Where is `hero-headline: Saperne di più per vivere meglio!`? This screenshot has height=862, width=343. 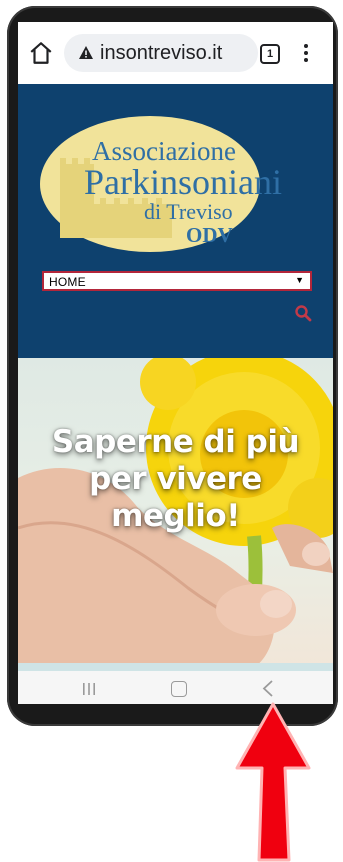 hero-headline: Saperne di più per vivere meglio! is located at coordinates (175, 479).